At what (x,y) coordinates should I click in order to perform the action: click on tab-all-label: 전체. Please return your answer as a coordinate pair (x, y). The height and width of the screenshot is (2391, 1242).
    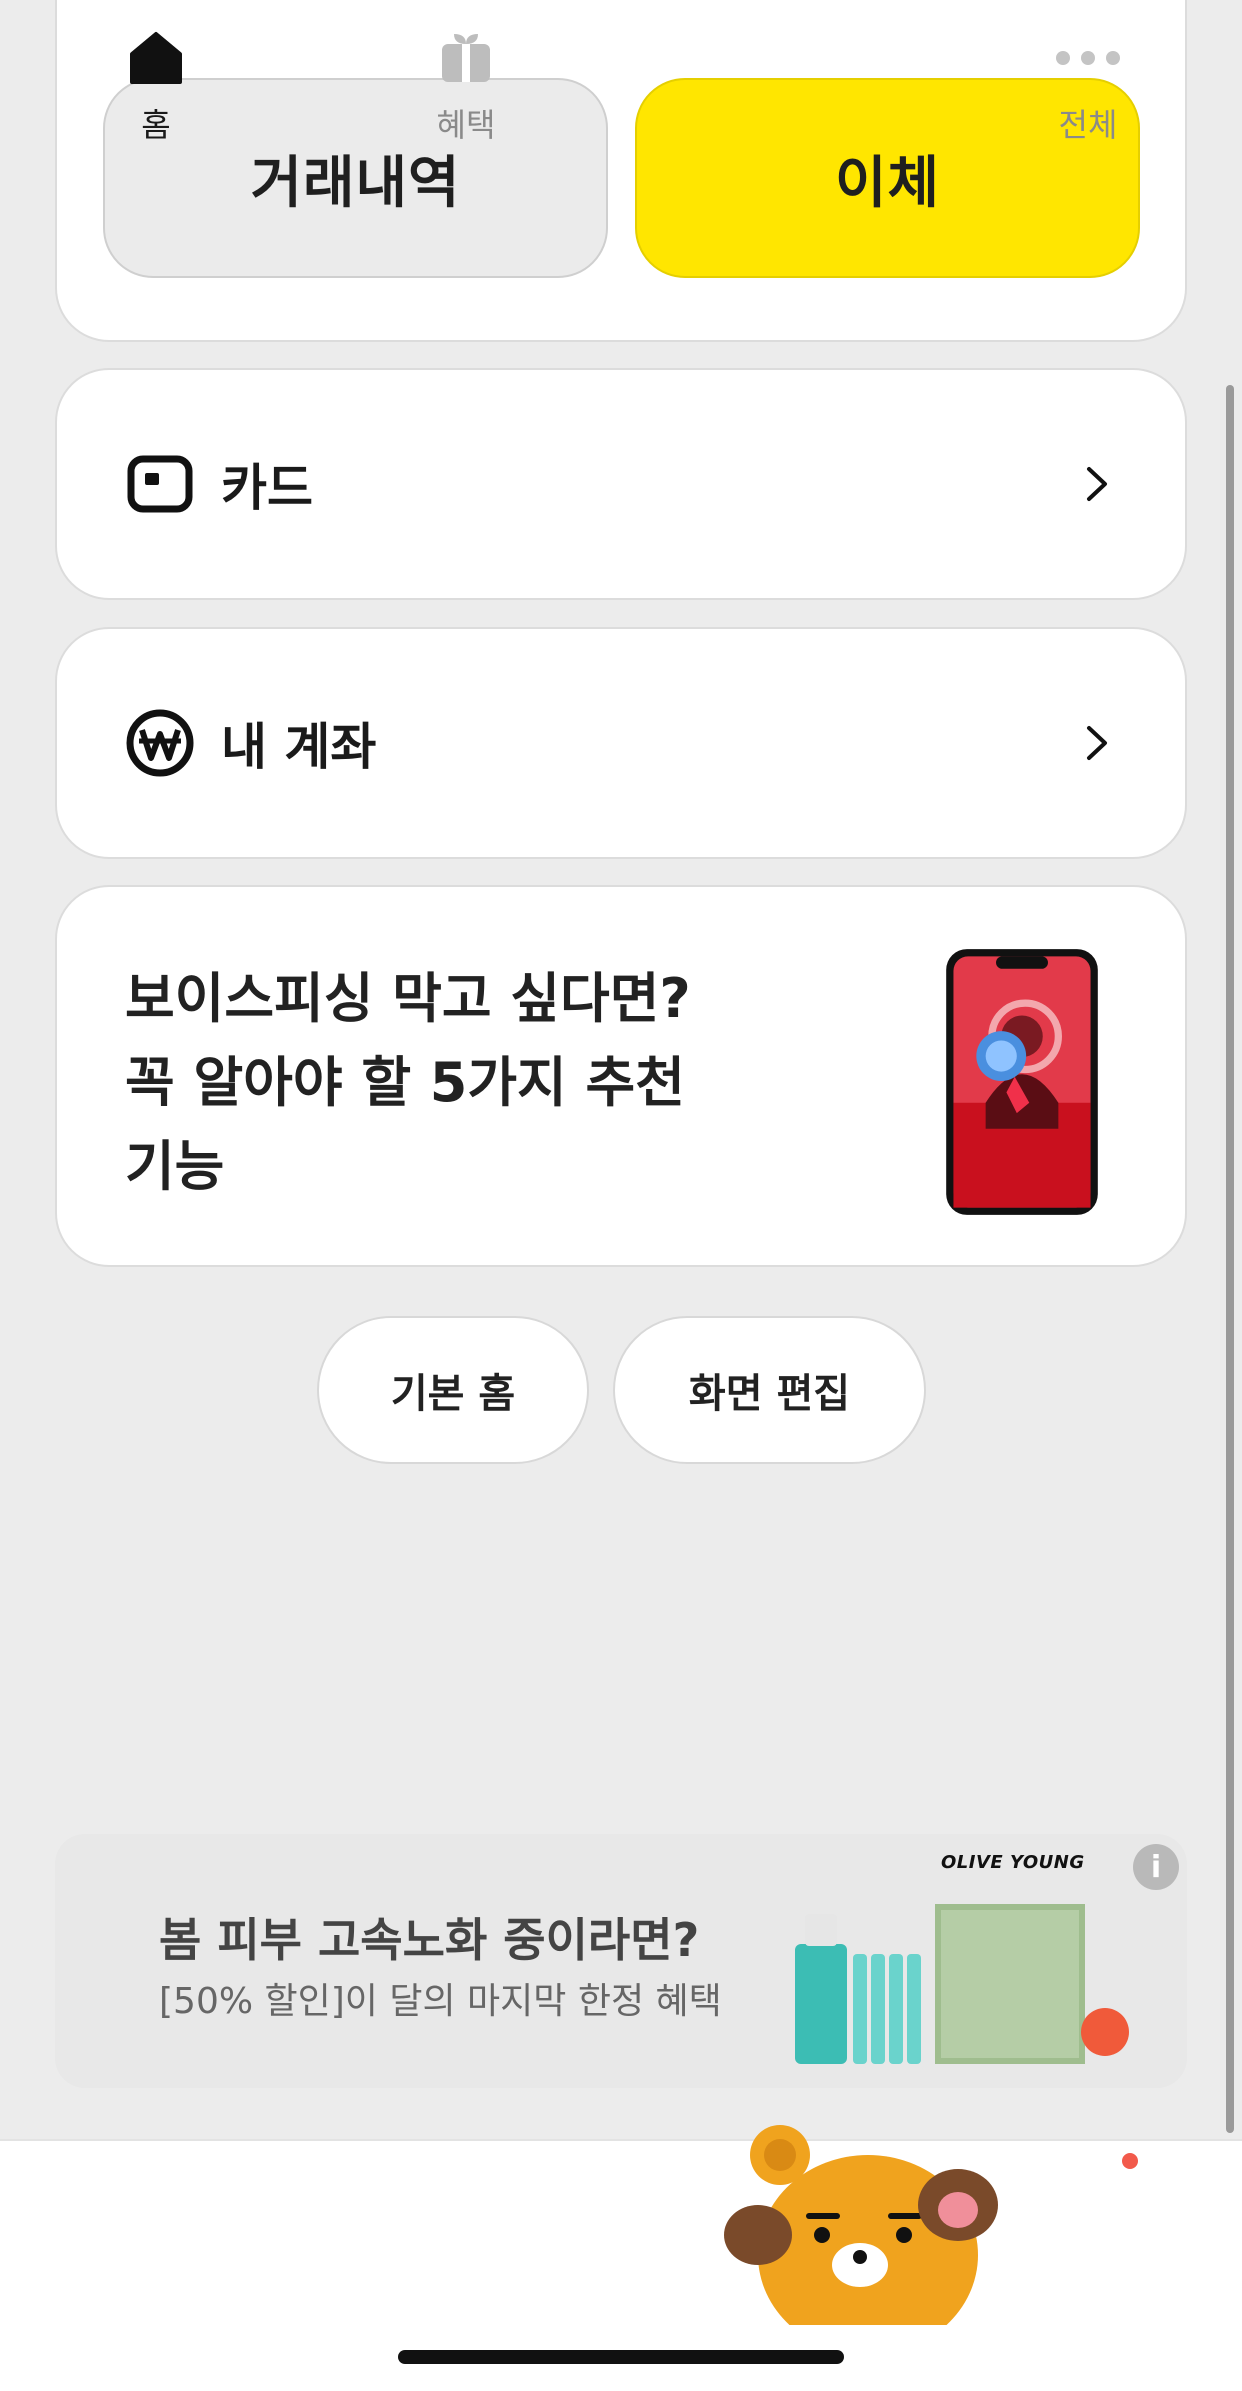
    Looking at the image, I should click on (1088, 125).